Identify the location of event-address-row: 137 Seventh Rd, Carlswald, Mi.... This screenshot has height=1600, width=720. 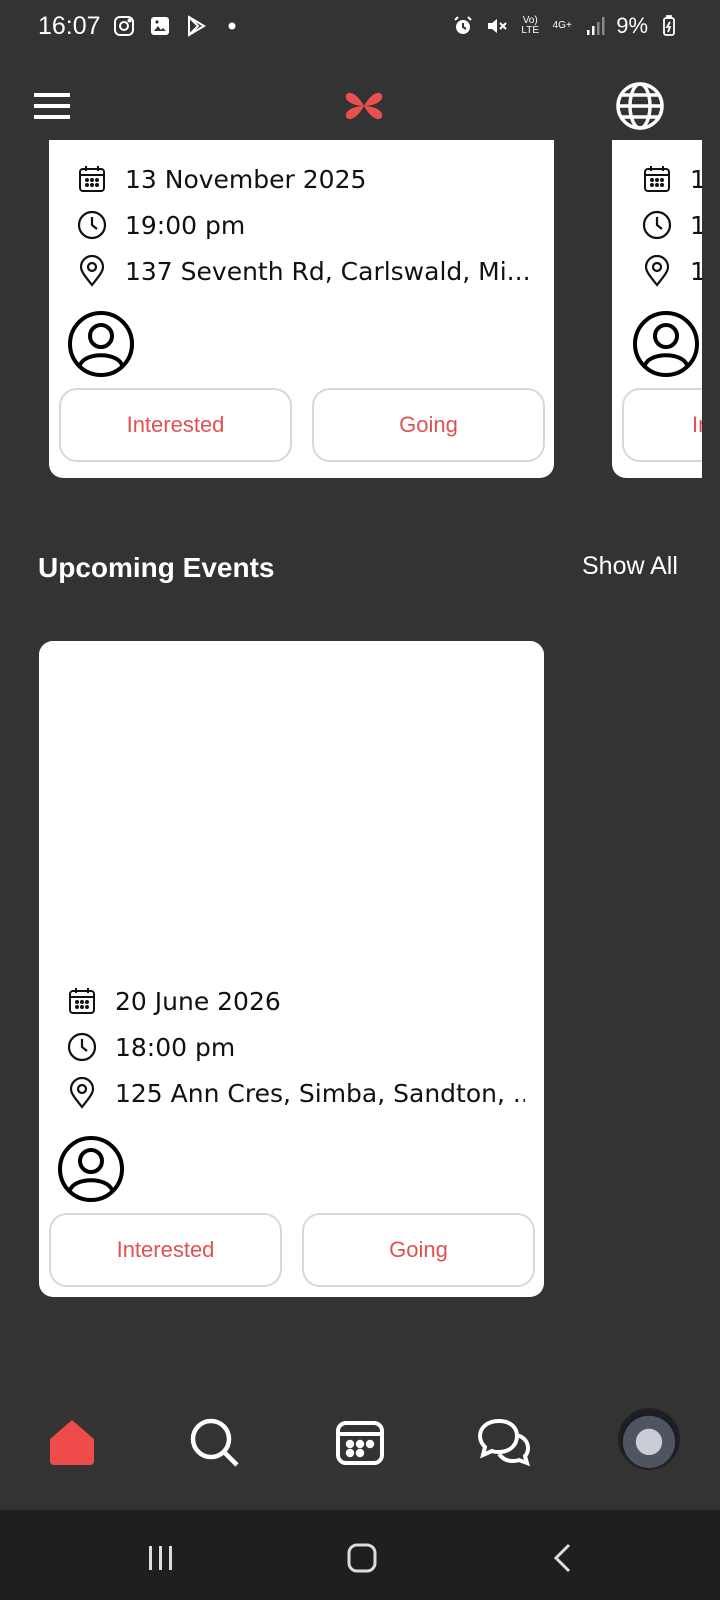
(305, 271).